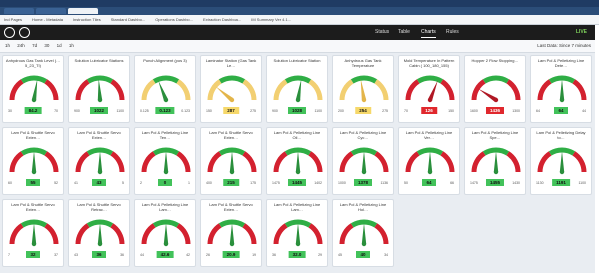 Image resolution: width=599 pixels, height=273 pixels. I want to click on gauge-card: Lam Pol & Shuttle Servo Exten… 60 52 55, so click(33, 161).